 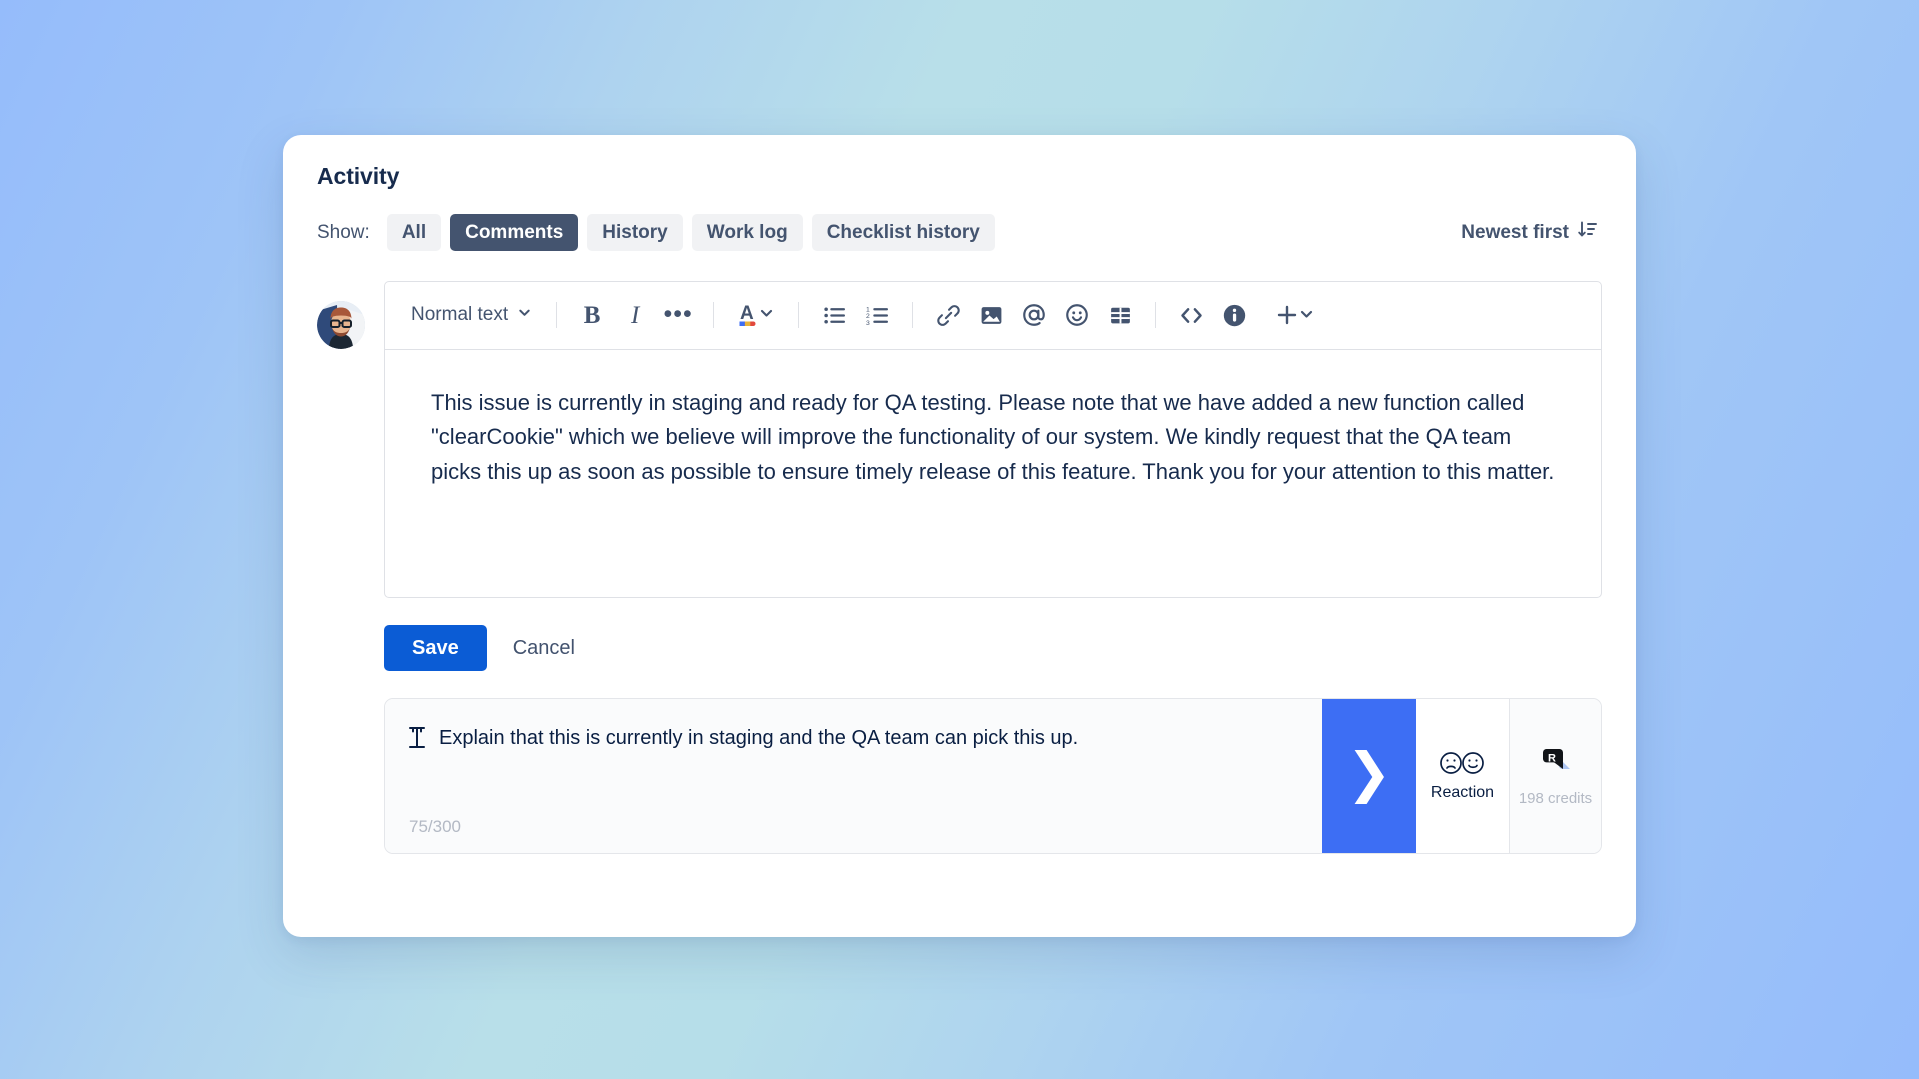 I want to click on emoji-button, so click(x=1077, y=315).